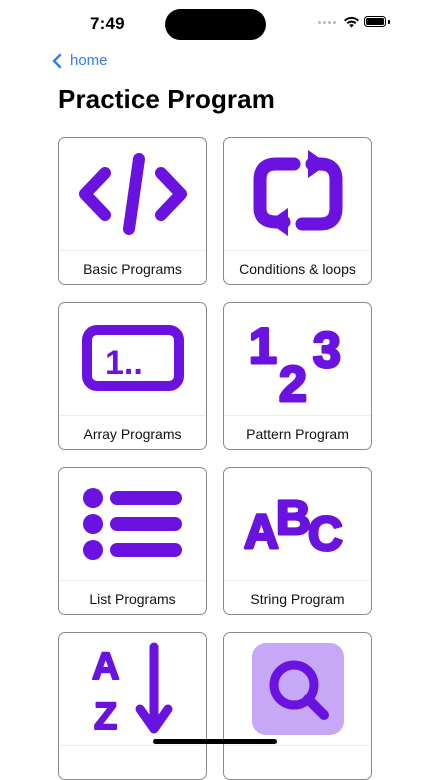 This screenshot has height=780, width=422. I want to click on battery-icon, so click(375, 21).